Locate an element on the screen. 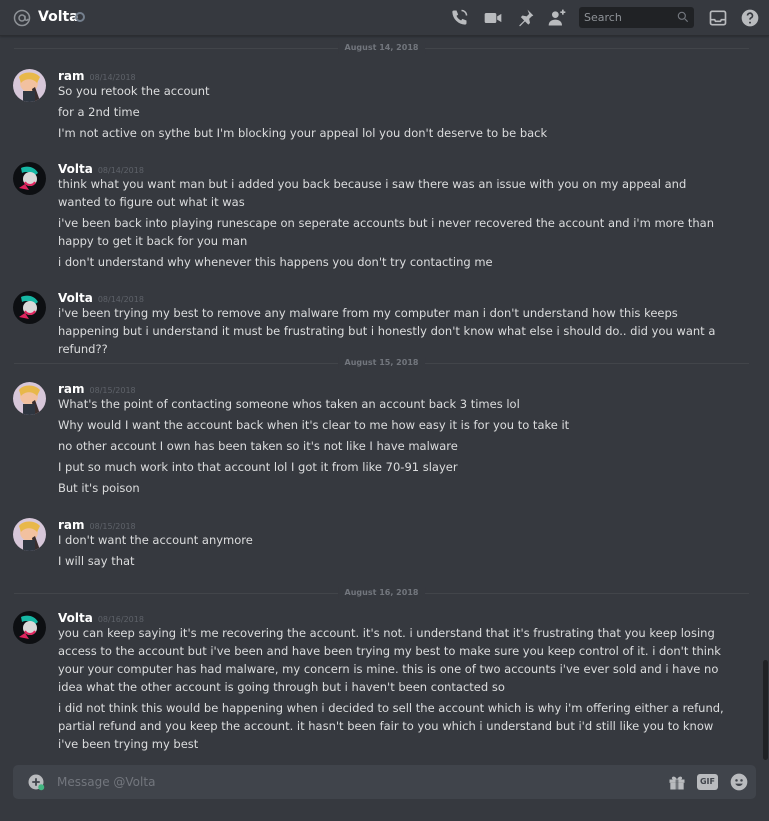  date-divider: August 15, 2018 is located at coordinates (381, 363).